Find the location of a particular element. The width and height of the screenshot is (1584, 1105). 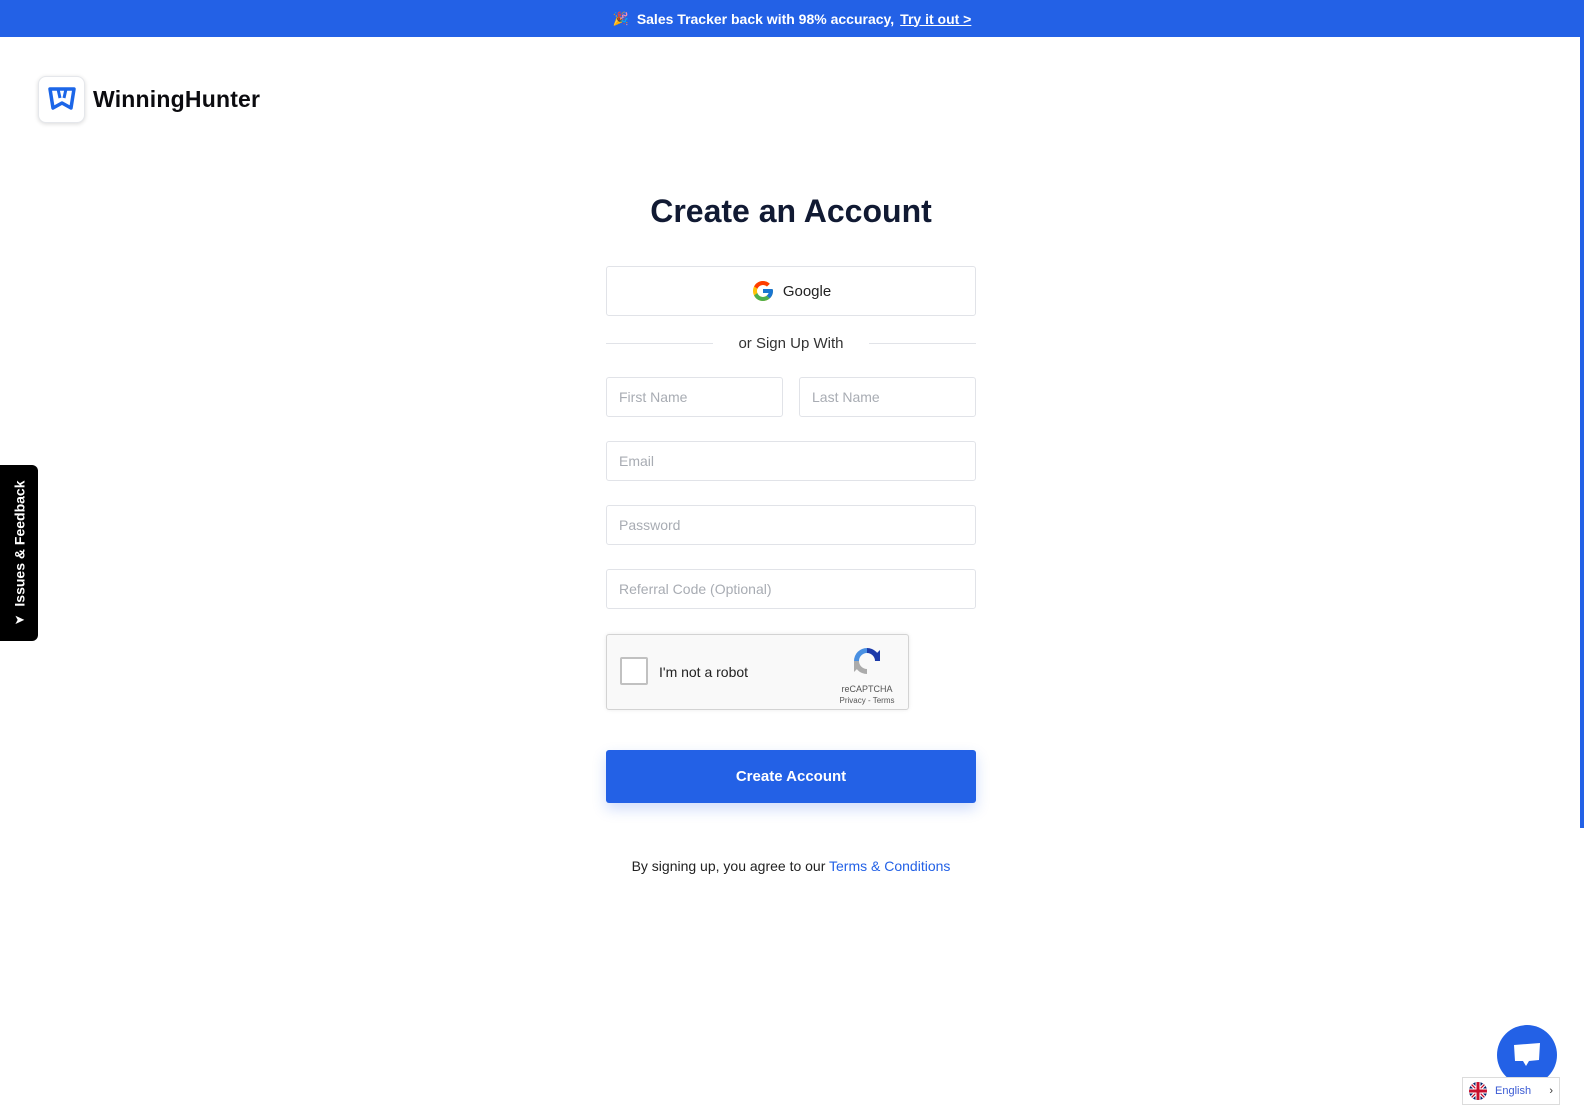

banner-text: Sales Tracker back with 98% accuracy, is located at coordinates (765, 18).